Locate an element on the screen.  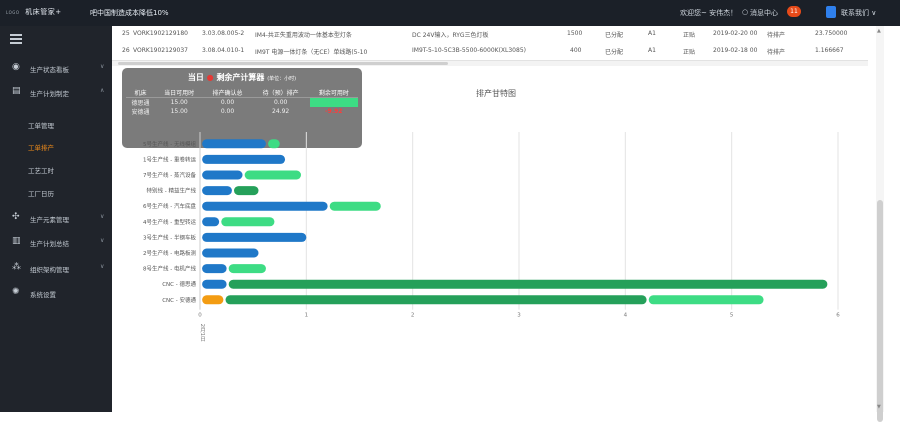
app-title: 机床管家+ is located at coordinates (43, 12).